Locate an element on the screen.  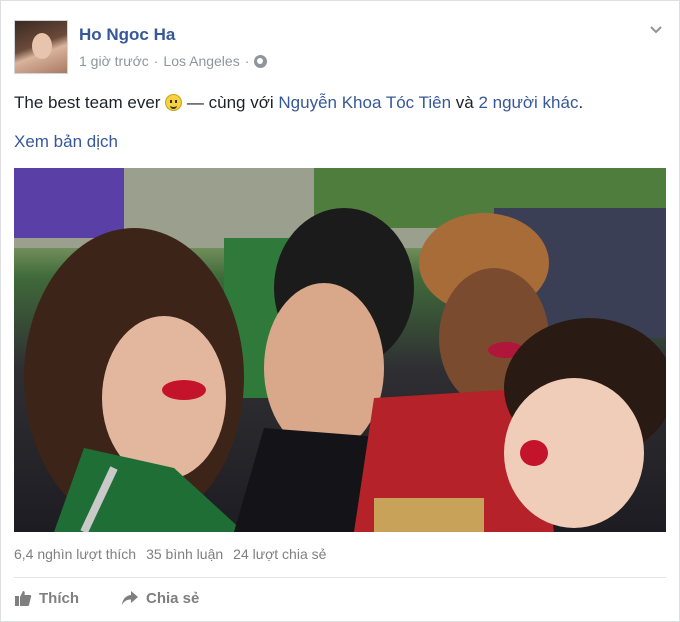
post-text-with: — cùng với is located at coordinates (230, 102).